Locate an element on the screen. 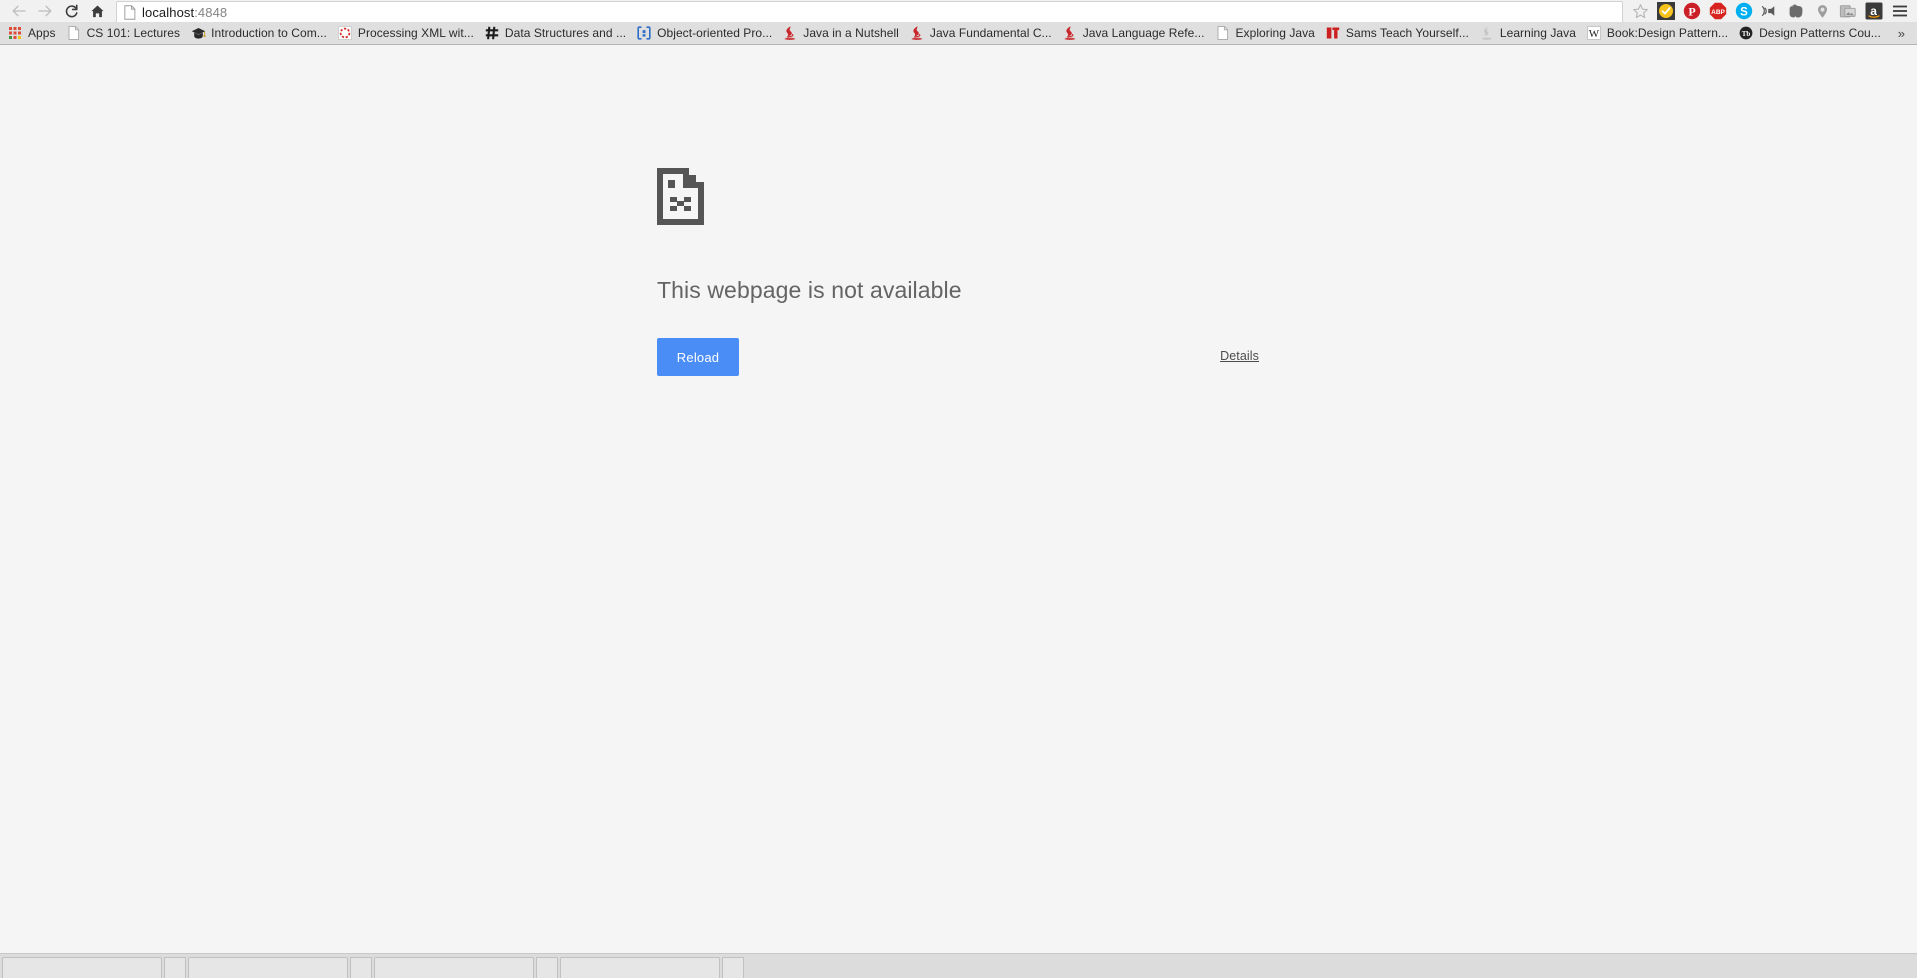  bookmark-label: Learning Java is located at coordinates (1537, 33).